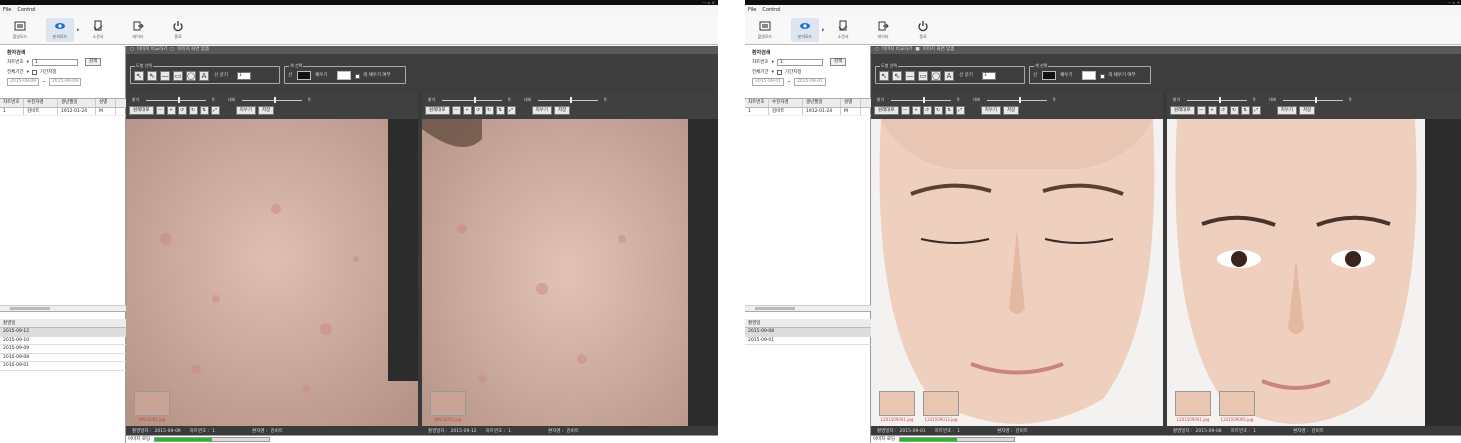 The height and width of the screenshot is (443, 1461). I want to click on menu-control: Control, so click(26, 10).